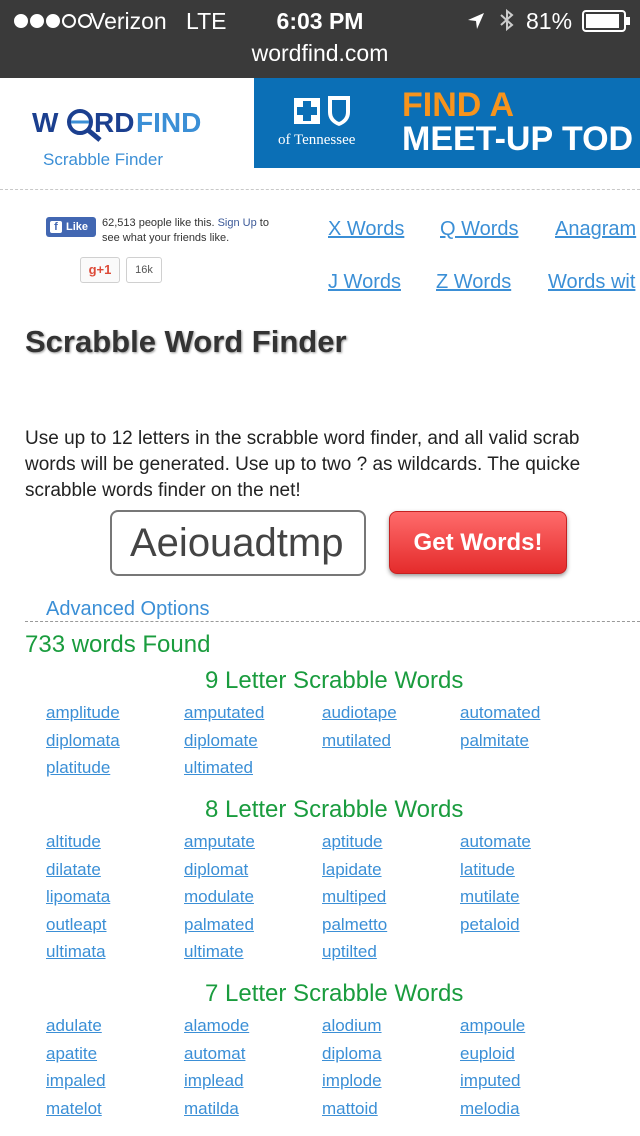  What do you see at coordinates (349, 952) in the screenshot?
I see `word-link: uptilted` at bounding box center [349, 952].